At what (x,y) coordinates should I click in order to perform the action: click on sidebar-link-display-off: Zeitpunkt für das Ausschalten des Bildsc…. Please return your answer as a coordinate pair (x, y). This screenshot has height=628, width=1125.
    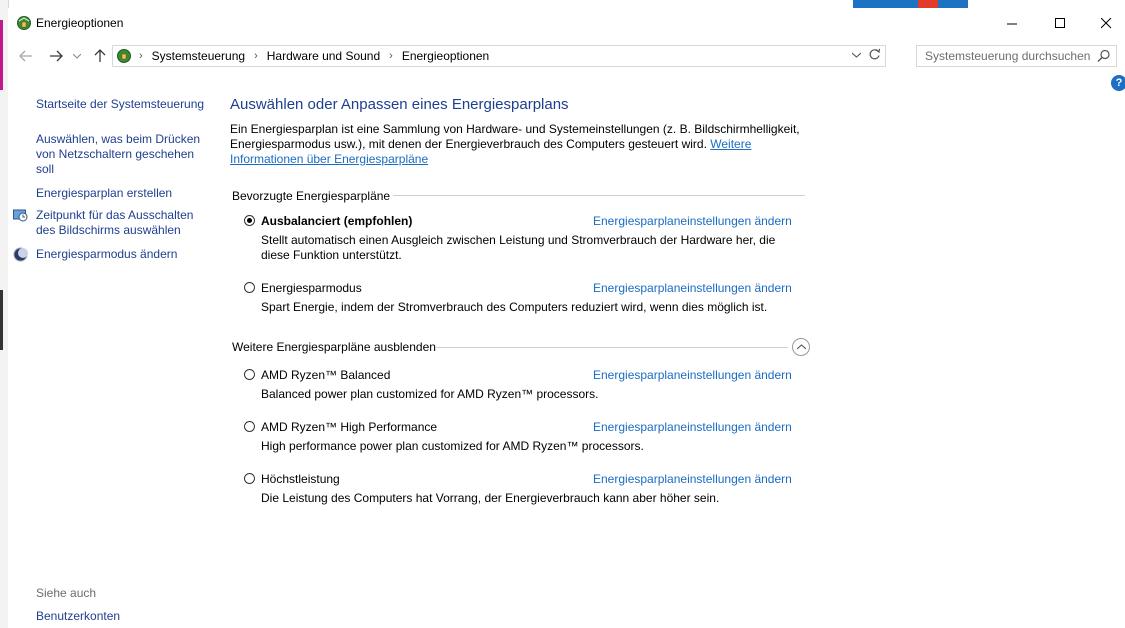
    Looking at the image, I should click on (125, 223).